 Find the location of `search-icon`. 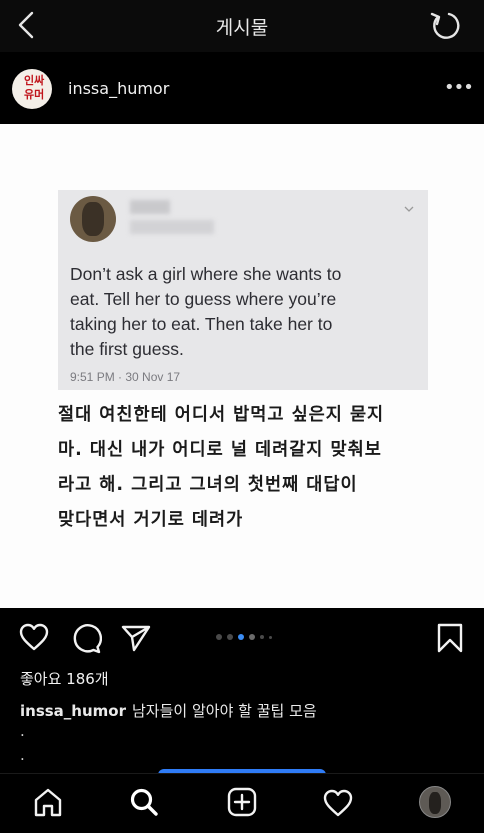

search-icon is located at coordinates (144, 804).